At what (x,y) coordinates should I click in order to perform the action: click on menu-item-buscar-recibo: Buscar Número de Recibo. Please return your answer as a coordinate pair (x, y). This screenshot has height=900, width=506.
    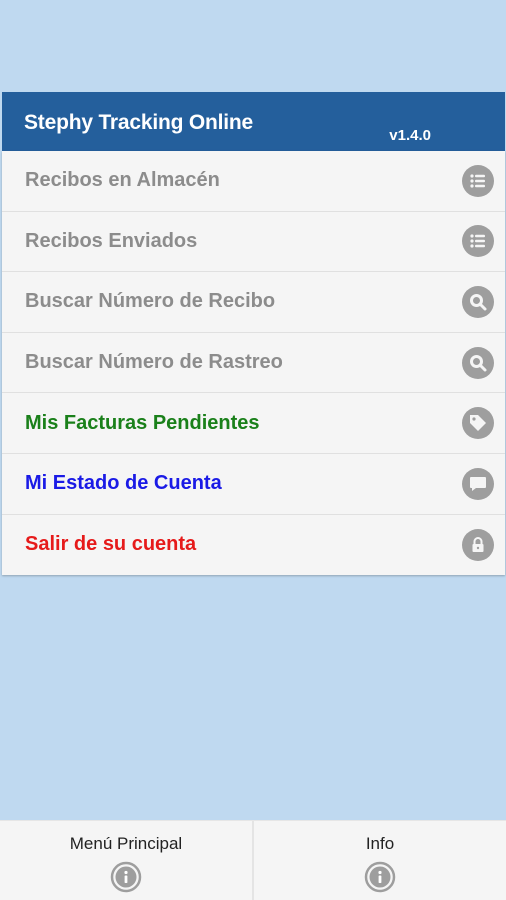
    Looking at the image, I should click on (253, 302).